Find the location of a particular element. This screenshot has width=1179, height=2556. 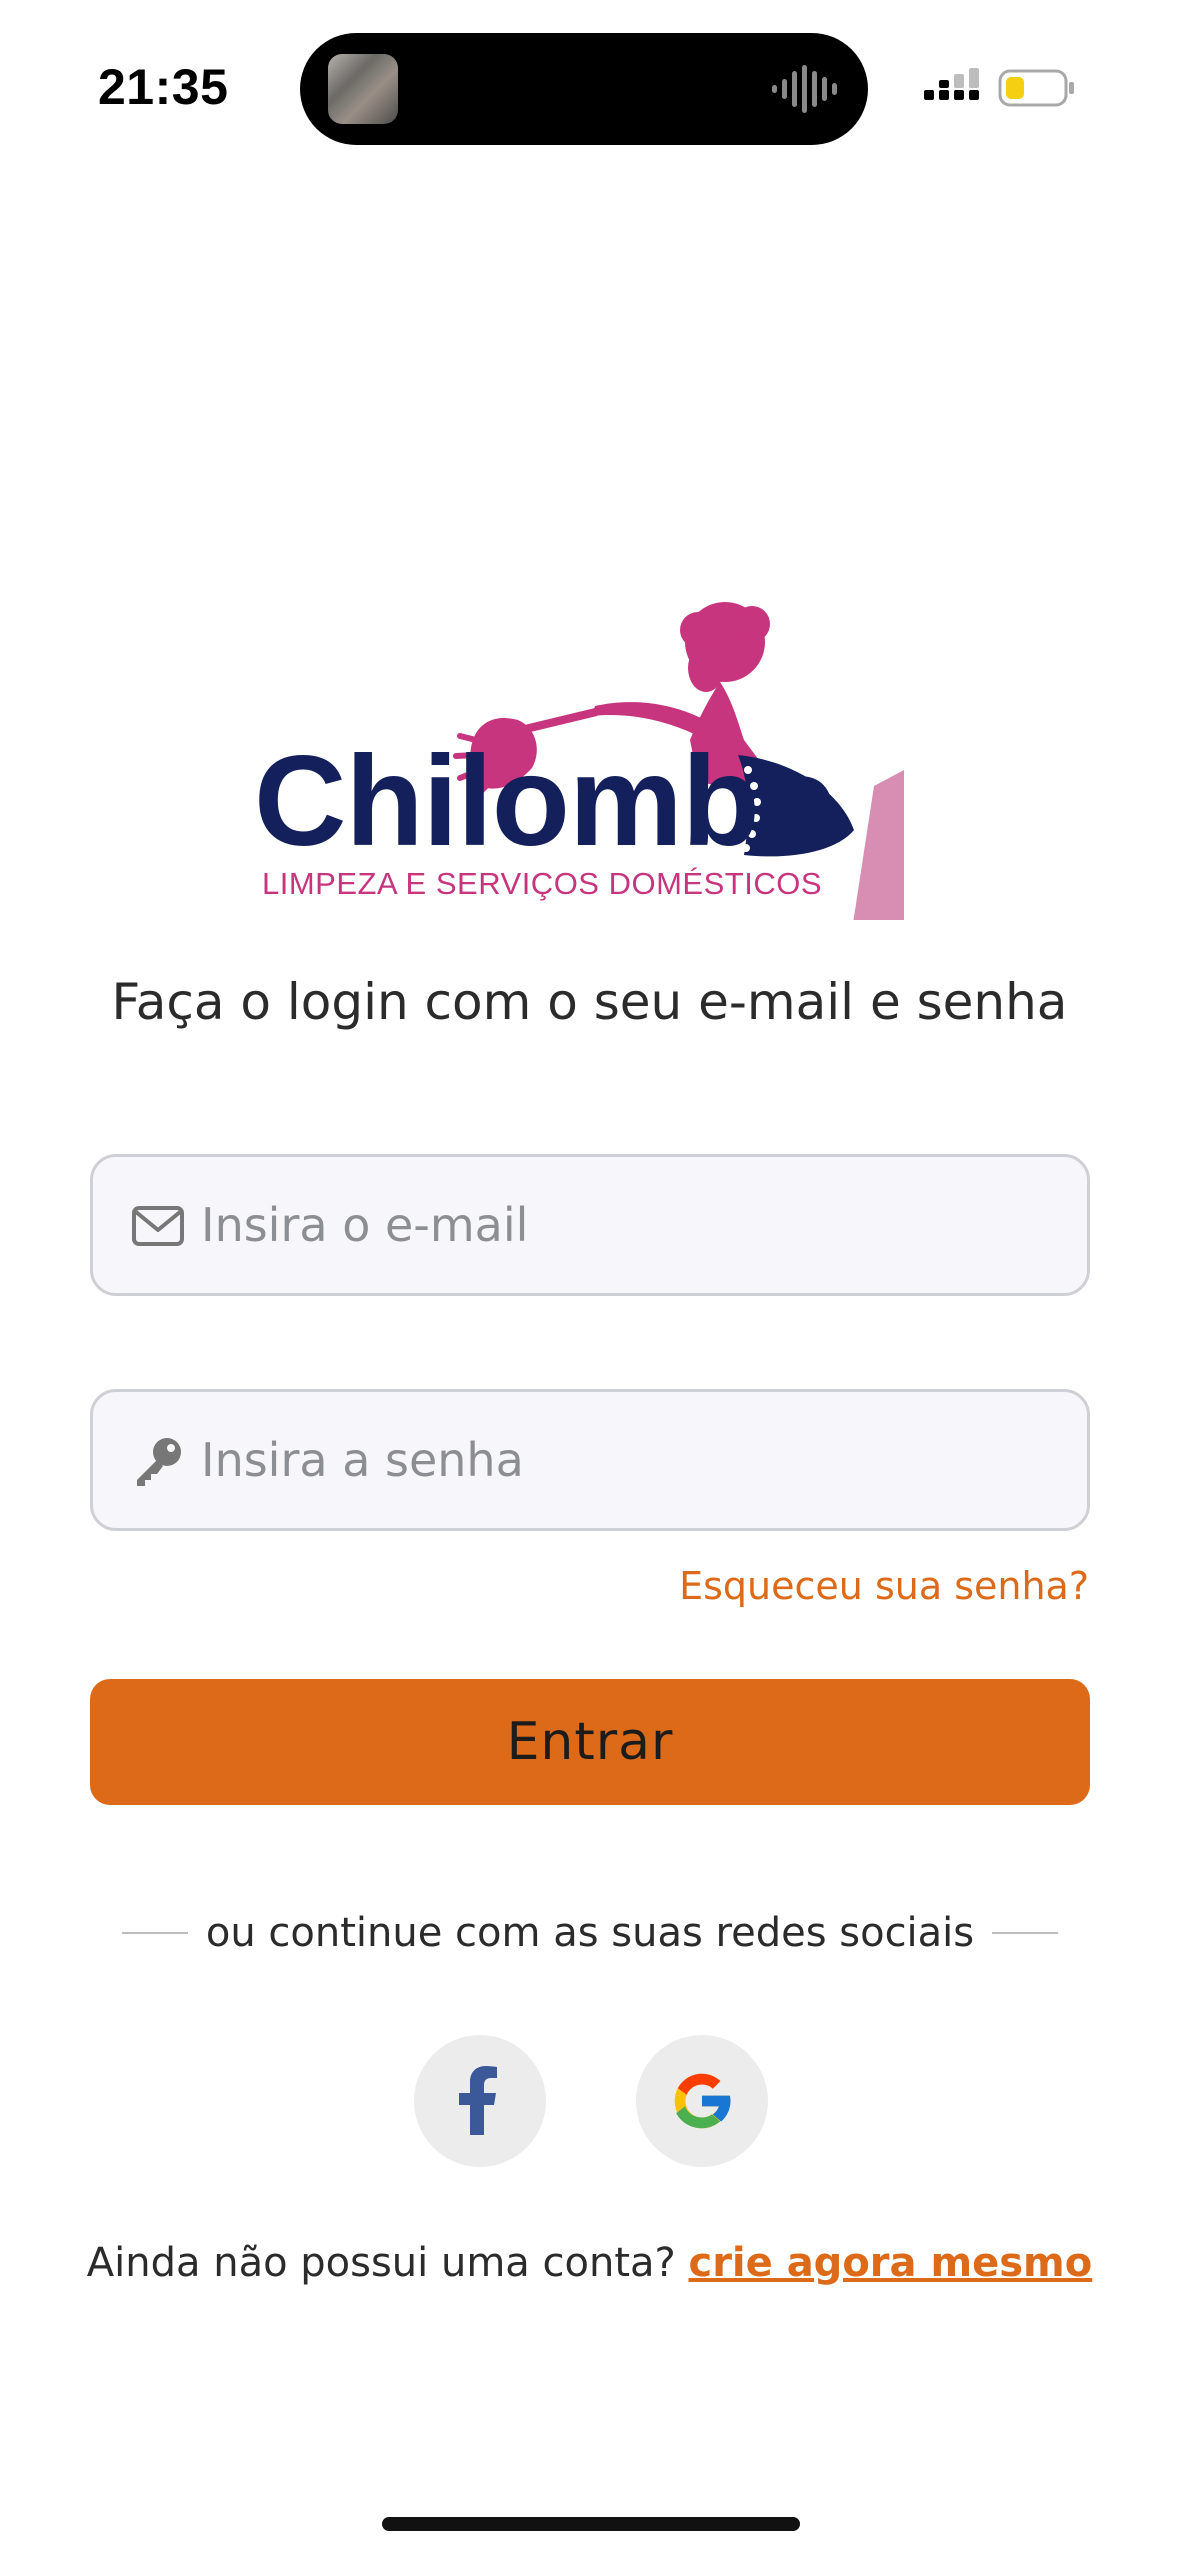

divider-text: ou continue com as suas redes sociais is located at coordinates (590, 1933).